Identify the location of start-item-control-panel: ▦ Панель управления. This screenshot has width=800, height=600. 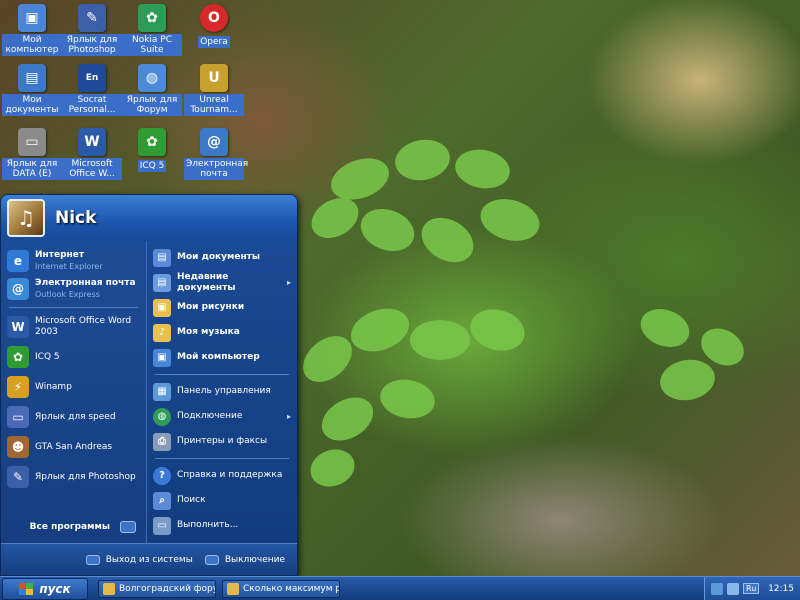
(222, 391).